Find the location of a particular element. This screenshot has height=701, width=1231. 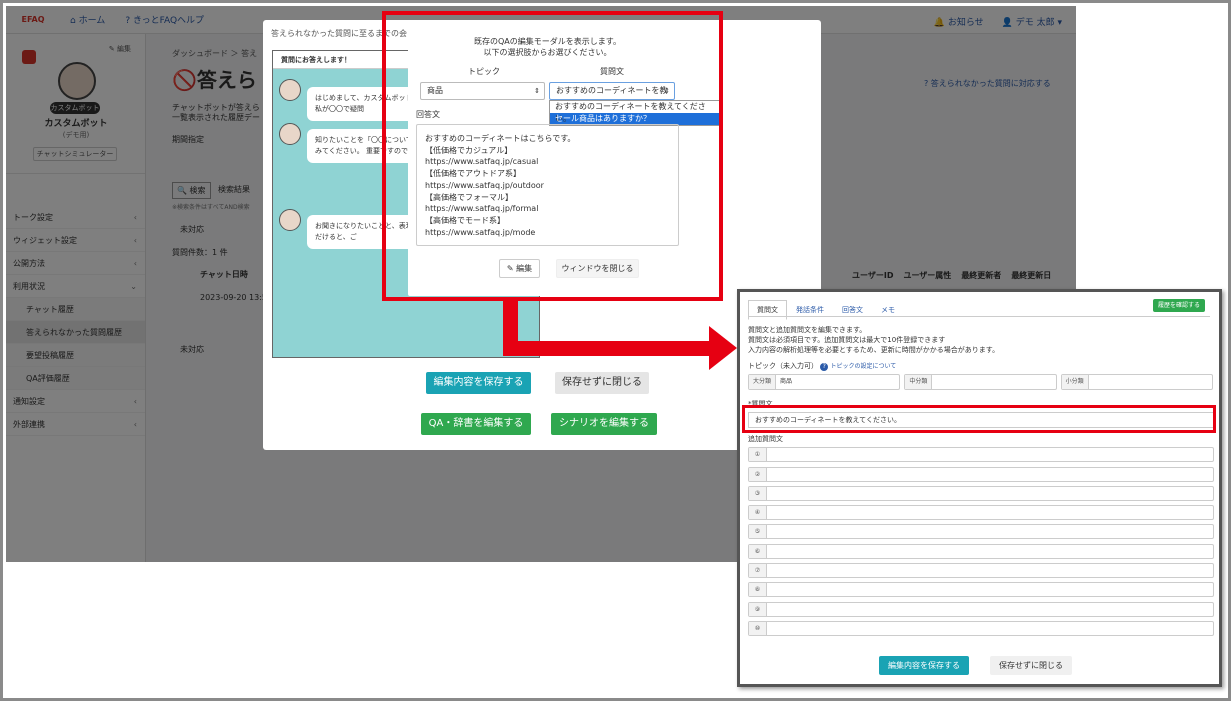

topic-field-label-text: トピック（未入力可） is located at coordinates (783, 366).